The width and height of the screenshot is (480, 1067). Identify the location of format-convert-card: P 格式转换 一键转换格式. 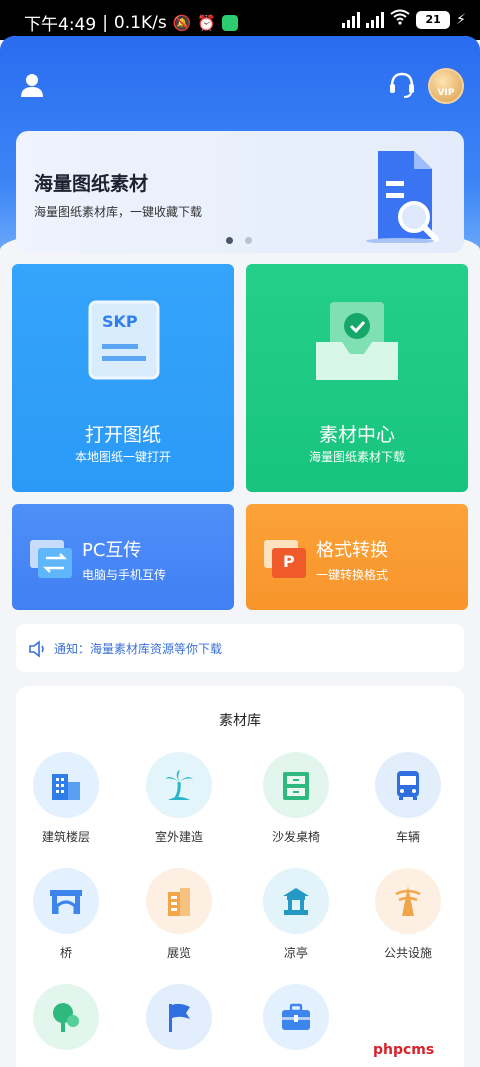
(357, 557).